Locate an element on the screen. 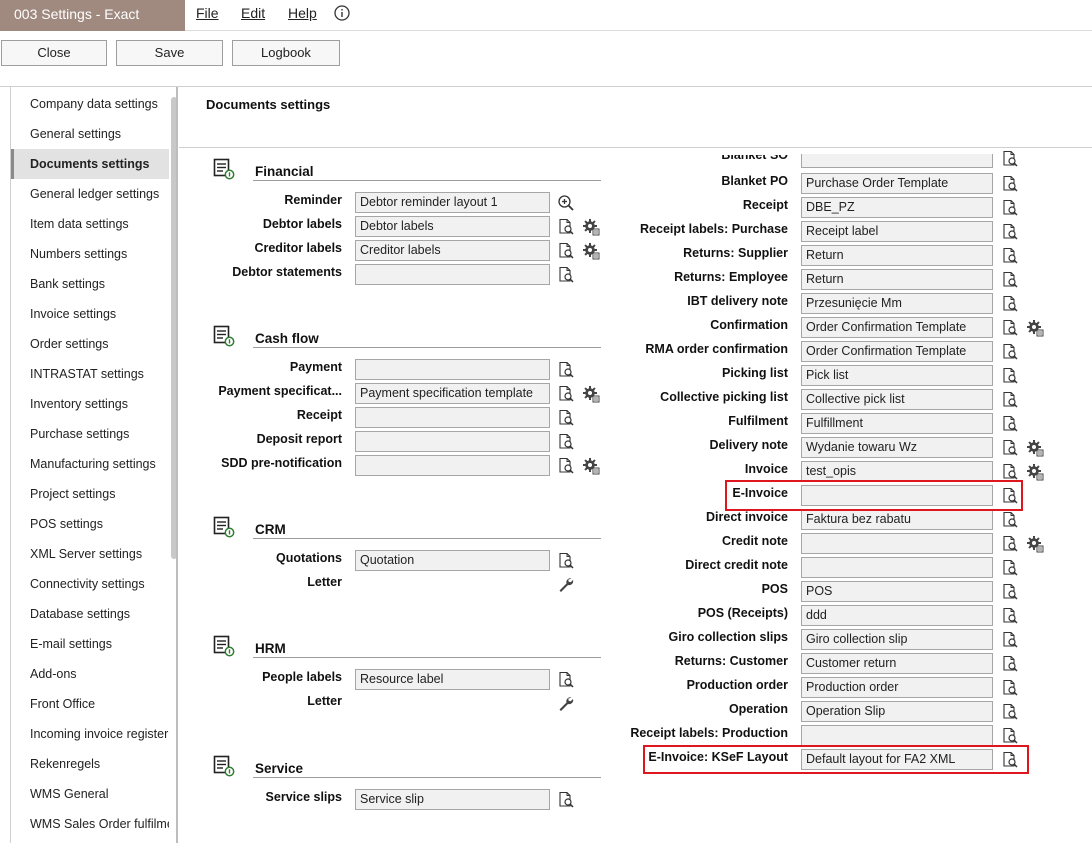 The height and width of the screenshot is (843, 1092). sidebar-item-wms-sales-order-fulfilme: WMS Sales Order fulfilme is located at coordinates (90, 824).